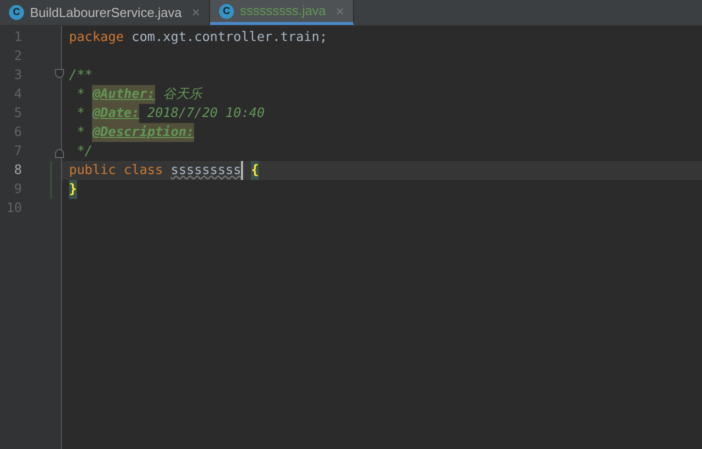 This screenshot has width=702, height=449. What do you see at coordinates (230, 37) in the screenshot?
I see `code-text: com.xgt.controller.train;` at bounding box center [230, 37].